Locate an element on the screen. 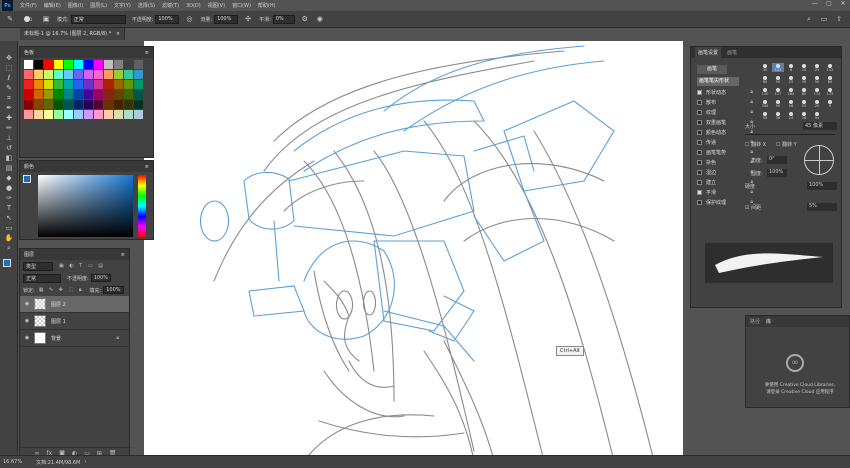  foreground-color-swatch is located at coordinates (7, 263).